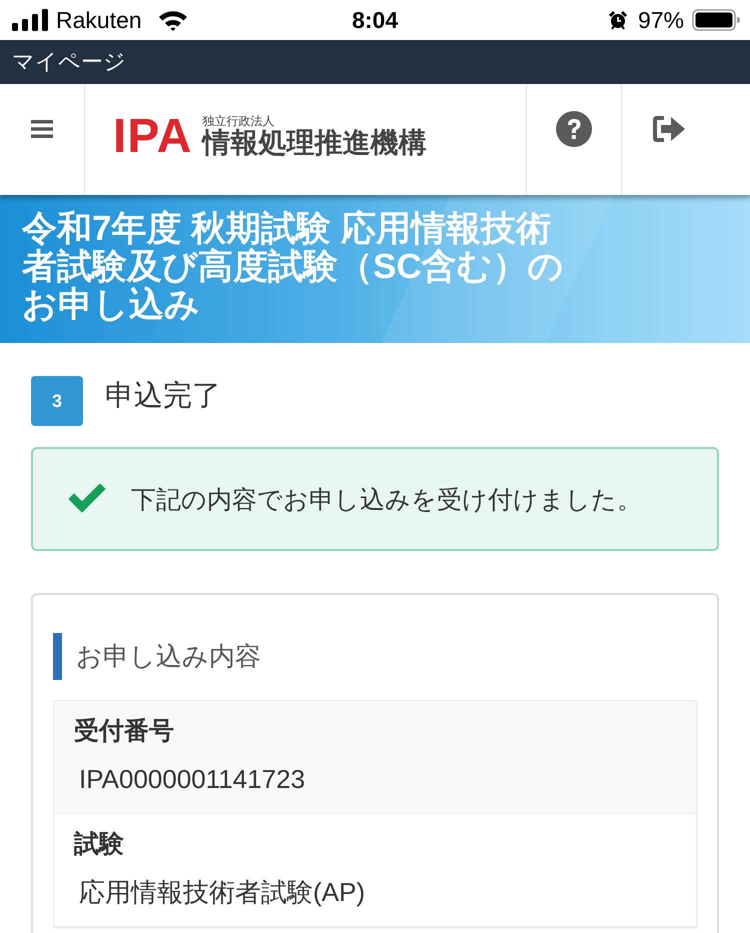  What do you see at coordinates (99, 844) in the screenshot?
I see `field-label: 試験` at bounding box center [99, 844].